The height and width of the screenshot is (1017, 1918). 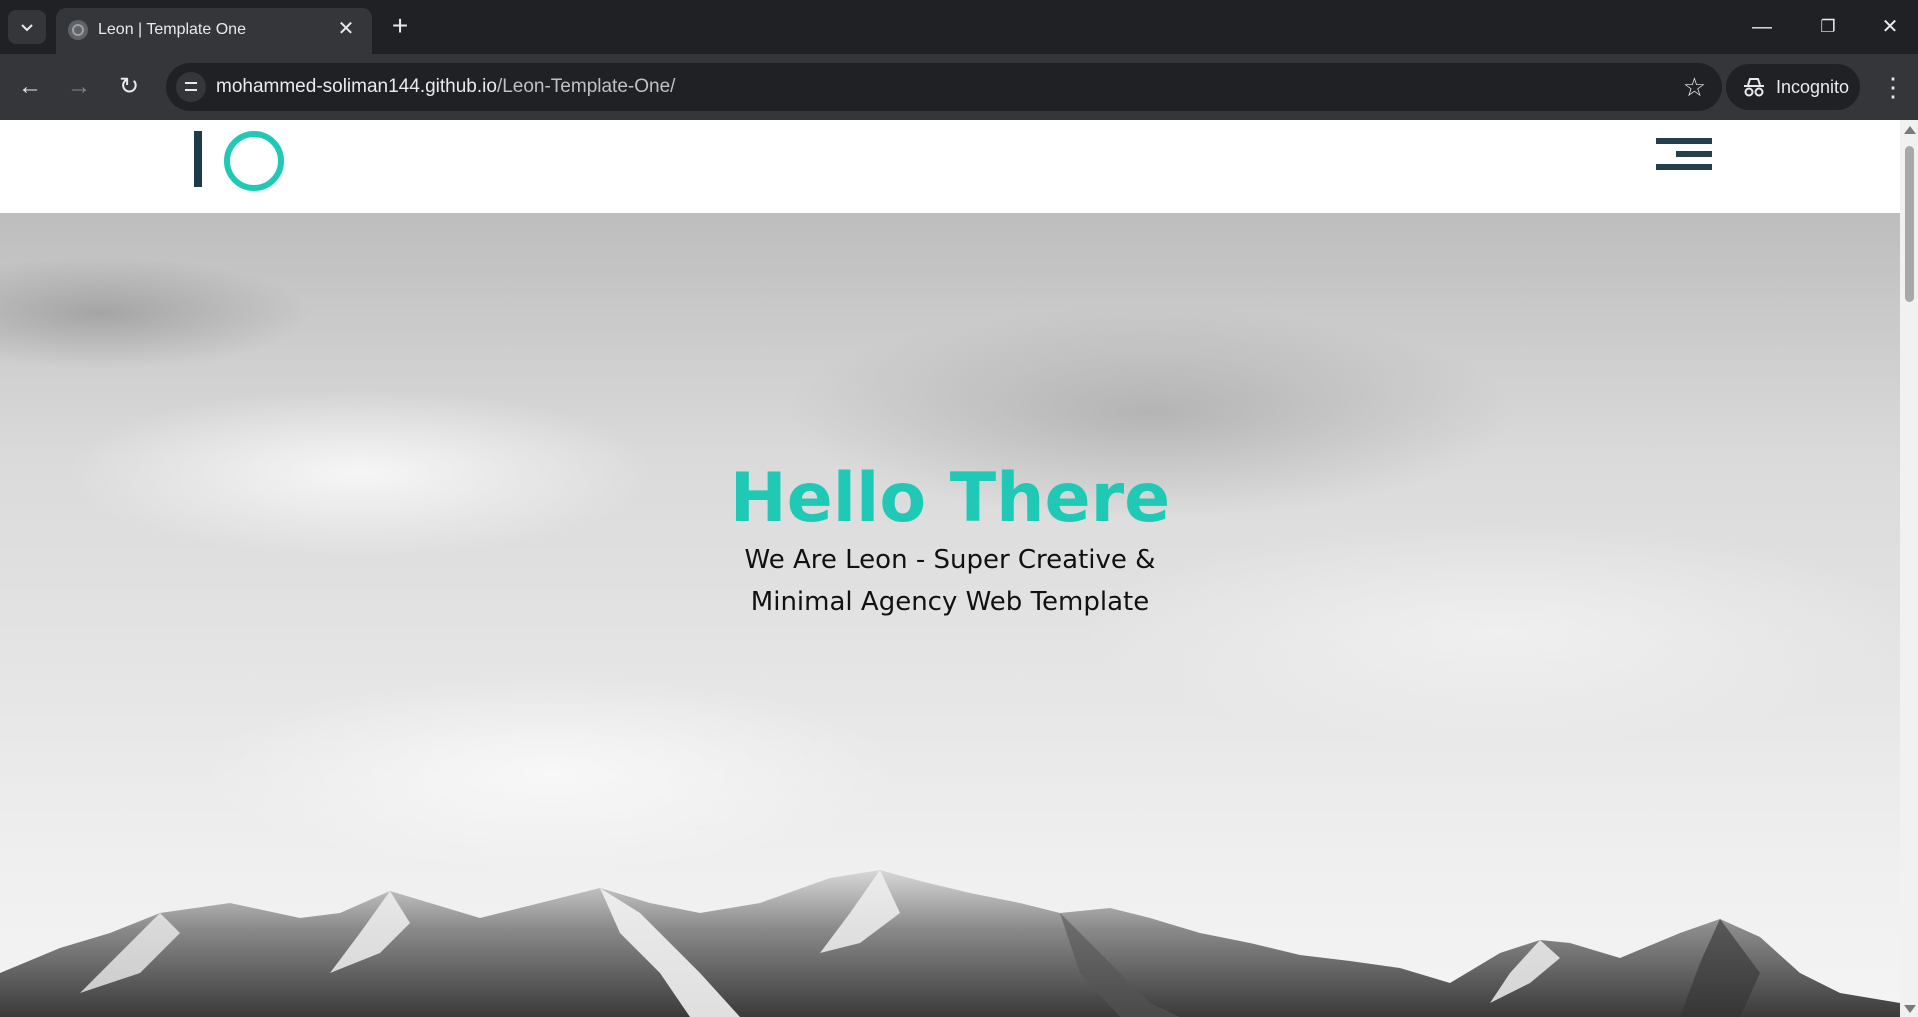 I want to click on forward-button: →, so click(x=79, y=87).